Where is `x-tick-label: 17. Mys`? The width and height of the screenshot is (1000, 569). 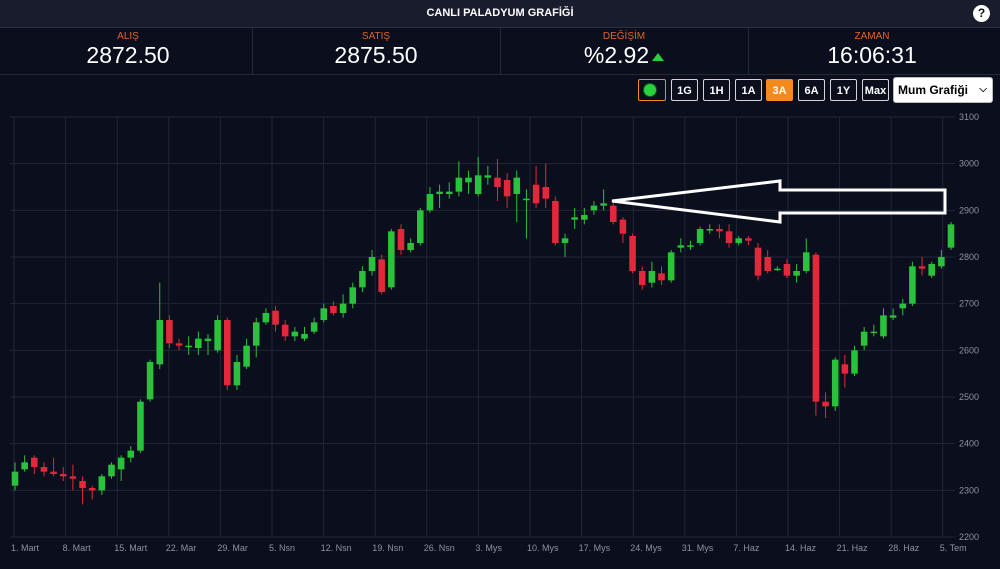 x-tick-label: 17. Mys is located at coordinates (595, 548).